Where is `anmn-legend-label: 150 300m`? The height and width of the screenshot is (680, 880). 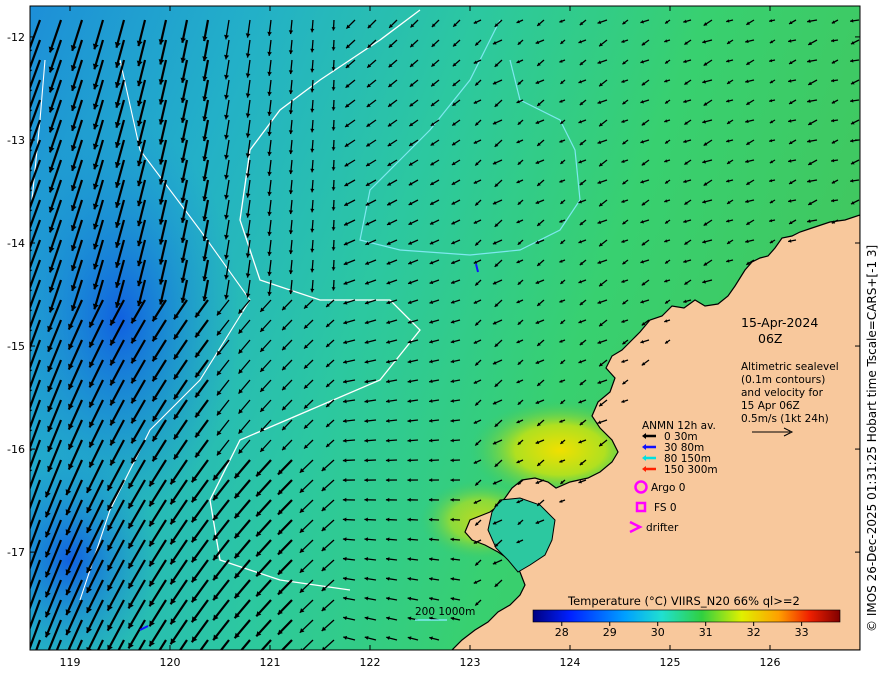
anmn-legend-label: 150 300m is located at coordinates (691, 470).